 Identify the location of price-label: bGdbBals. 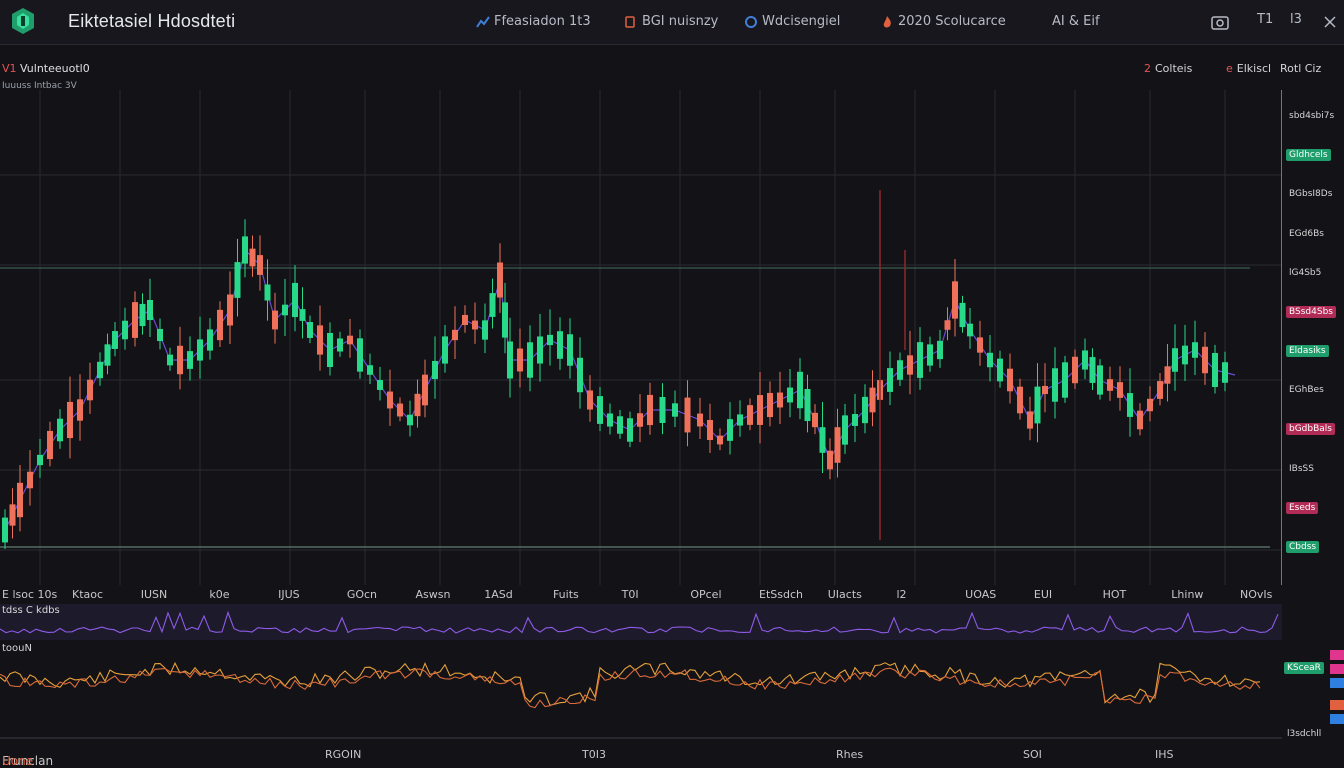
(1310, 429).